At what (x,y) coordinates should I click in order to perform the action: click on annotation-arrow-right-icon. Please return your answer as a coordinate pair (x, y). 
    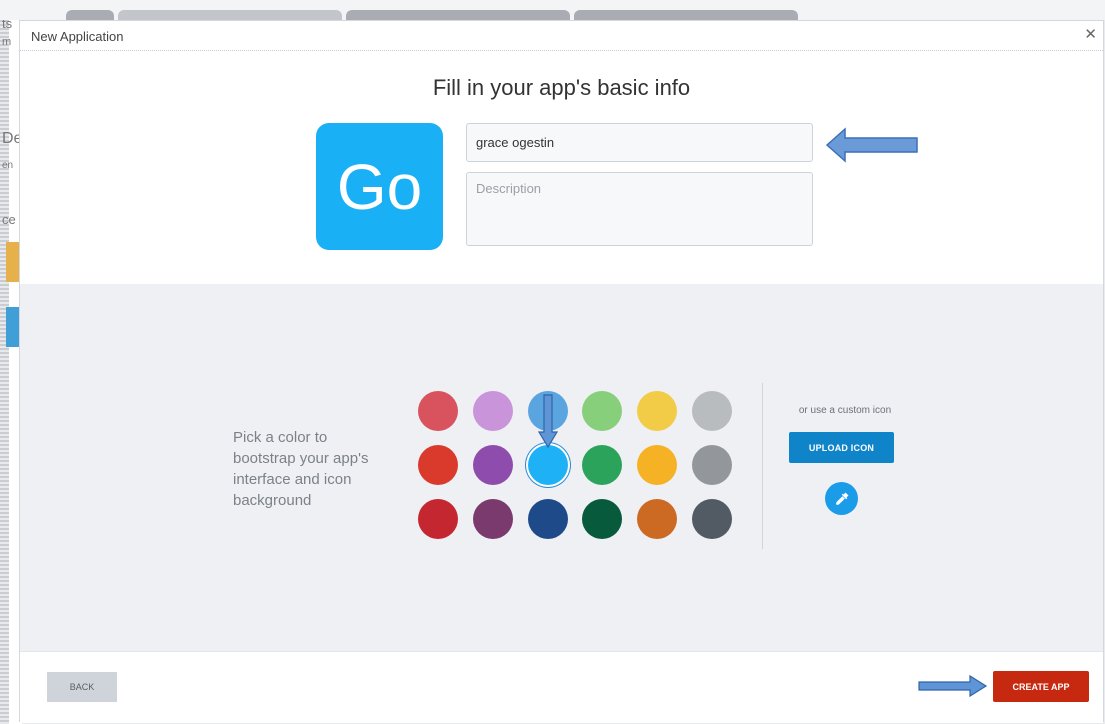
    Looking at the image, I should click on (953, 686).